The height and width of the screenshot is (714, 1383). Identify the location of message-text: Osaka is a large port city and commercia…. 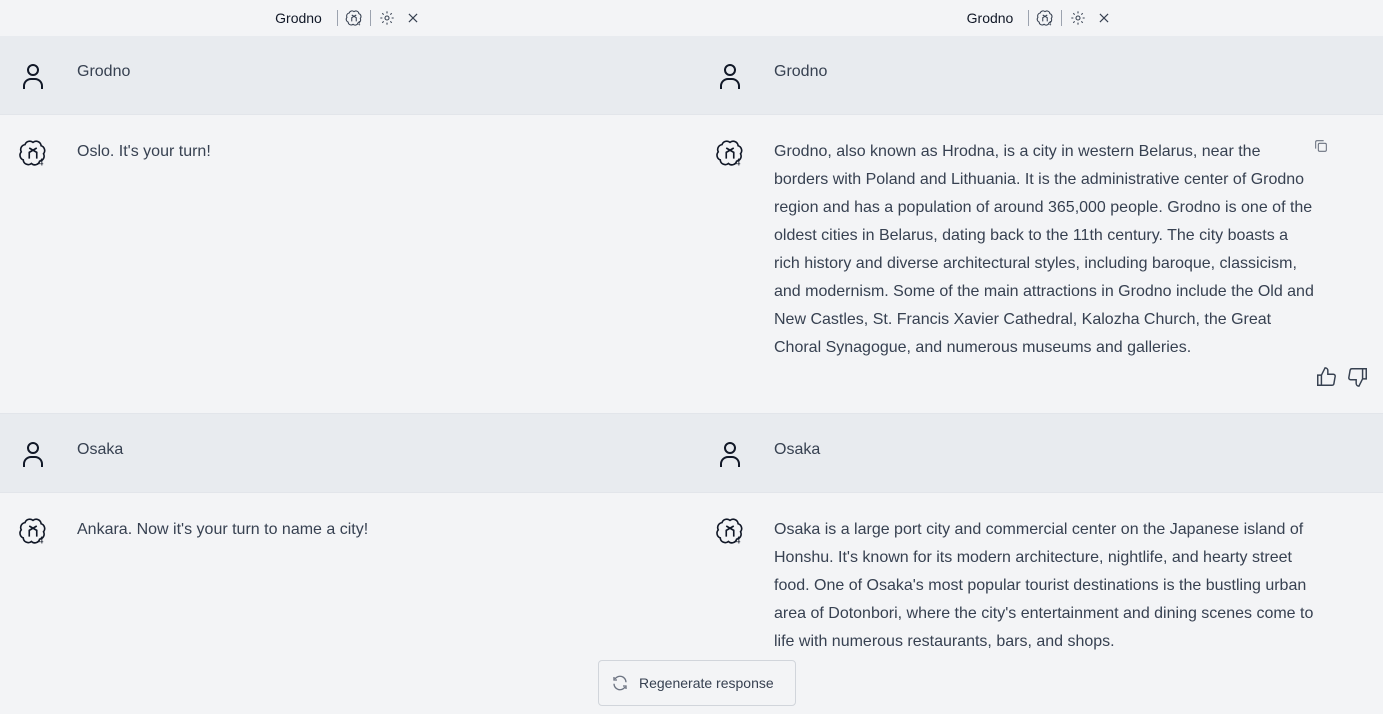
(1044, 585).